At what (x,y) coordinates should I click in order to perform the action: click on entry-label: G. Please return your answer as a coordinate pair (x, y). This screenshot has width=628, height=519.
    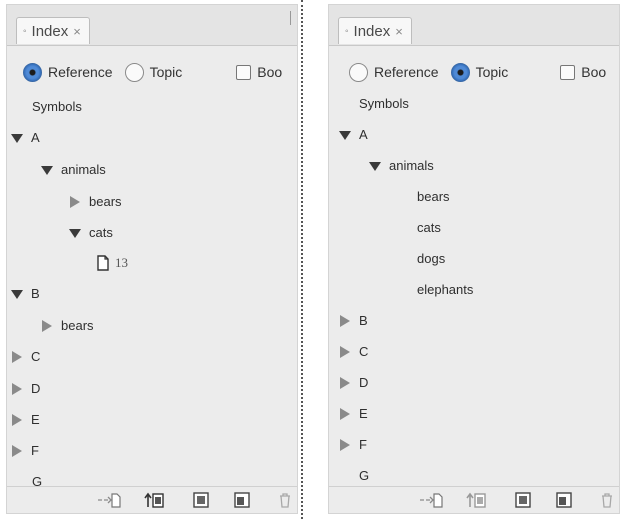
    Looking at the image, I should click on (364, 475).